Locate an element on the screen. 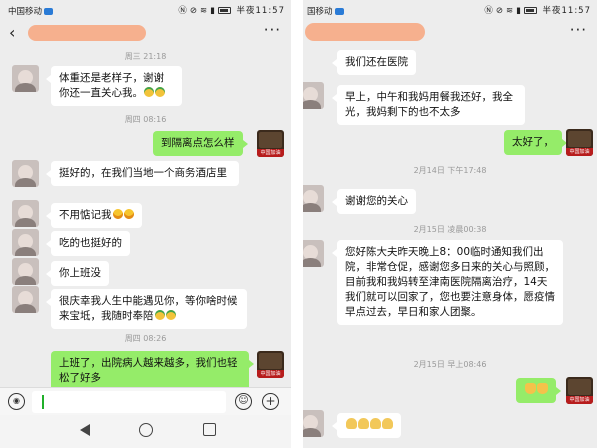 This screenshot has height=448, width=597. timestamp: 周四 08:16 is located at coordinates (145, 119).